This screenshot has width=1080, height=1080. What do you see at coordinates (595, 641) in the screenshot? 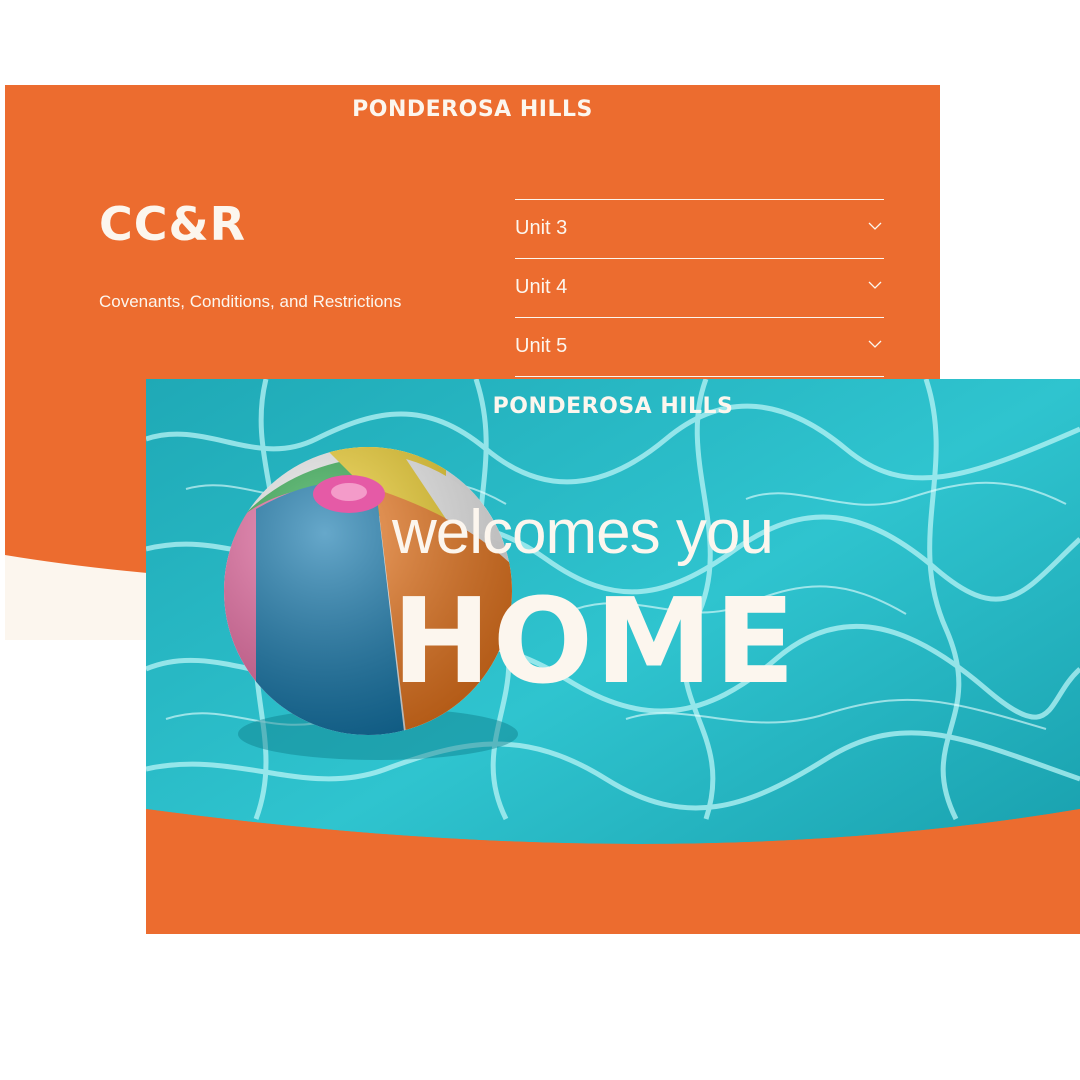
I see `hero-headline: HOME` at bounding box center [595, 641].